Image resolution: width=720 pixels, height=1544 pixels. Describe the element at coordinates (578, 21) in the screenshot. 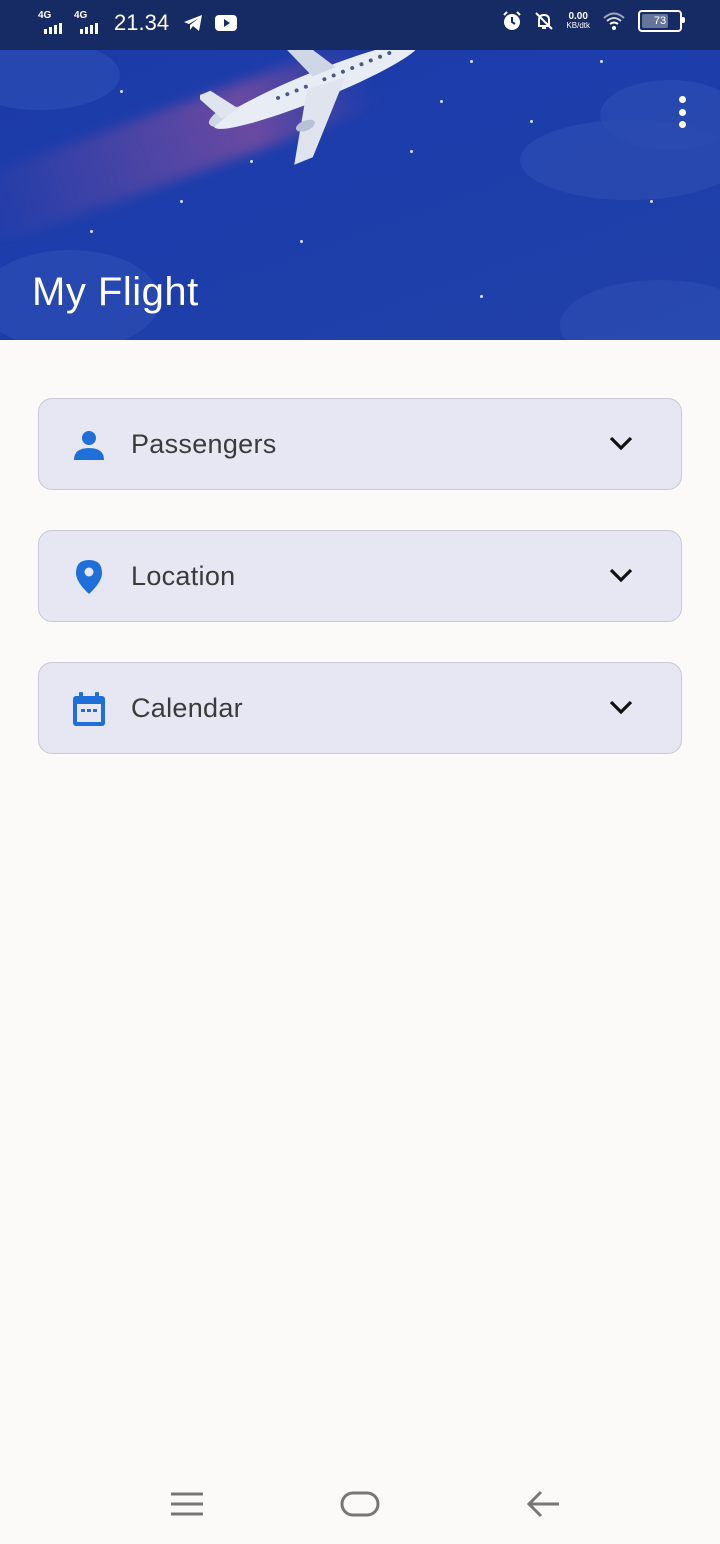

I see `data-speed: 0.00 KB/dtk` at that location.